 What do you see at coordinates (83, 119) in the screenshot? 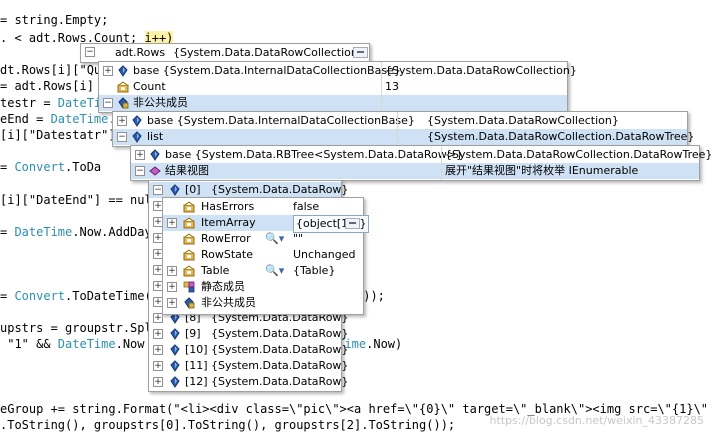
I see `code-token: DateTime.` at bounding box center [83, 119].